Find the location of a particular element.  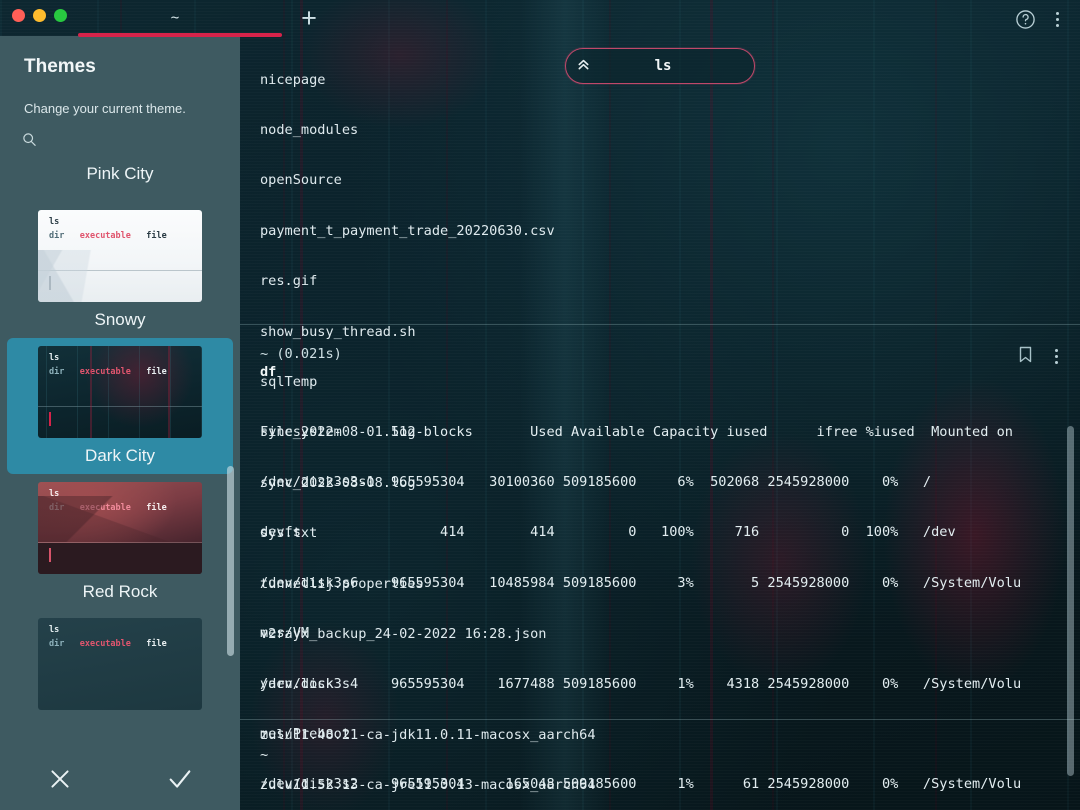

confirm-button is located at coordinates (180, 781).